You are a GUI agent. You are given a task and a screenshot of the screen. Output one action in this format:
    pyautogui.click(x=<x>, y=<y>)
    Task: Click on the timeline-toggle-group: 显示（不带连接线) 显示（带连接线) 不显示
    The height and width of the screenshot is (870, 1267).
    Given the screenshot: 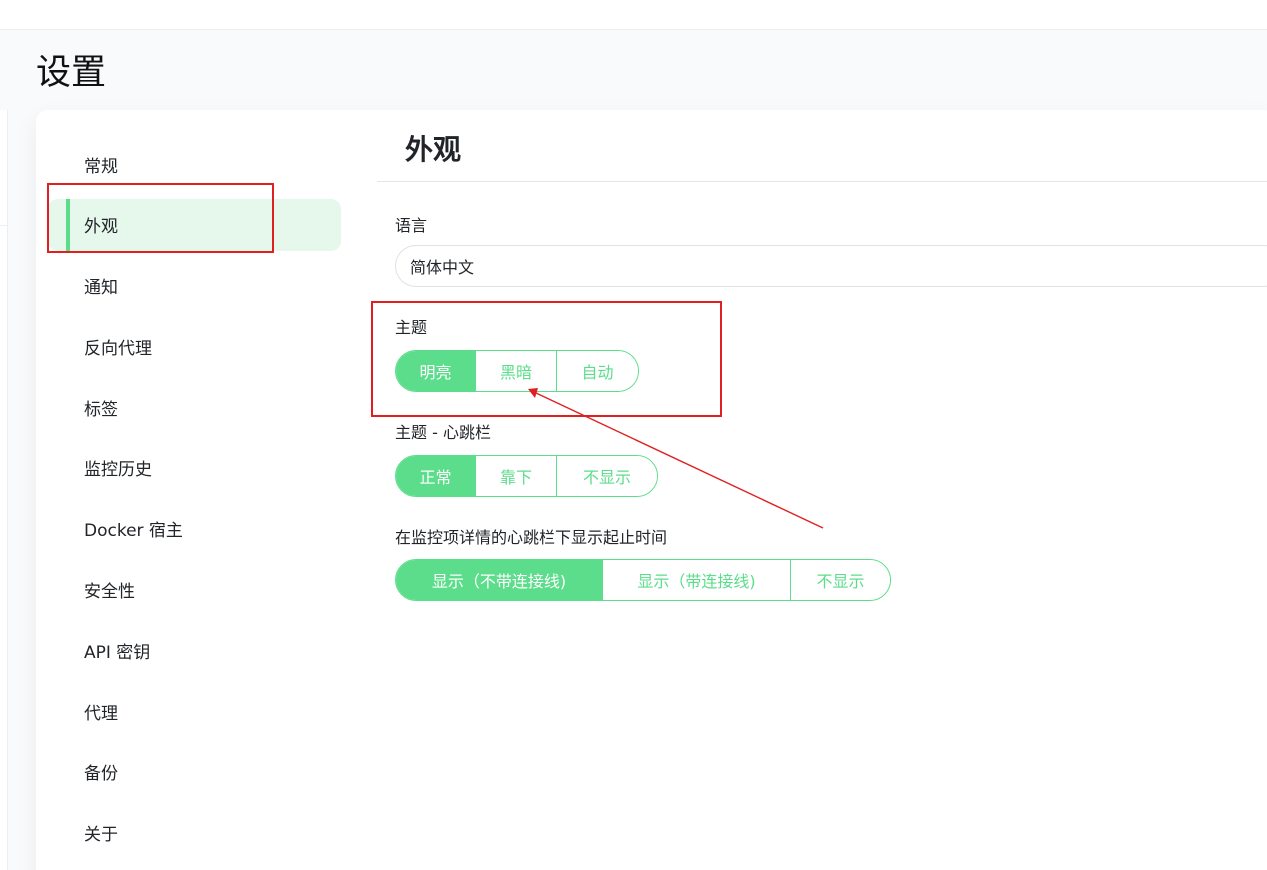 What is the action you would take?
    pyautogui.click(x=643, y=580)
    